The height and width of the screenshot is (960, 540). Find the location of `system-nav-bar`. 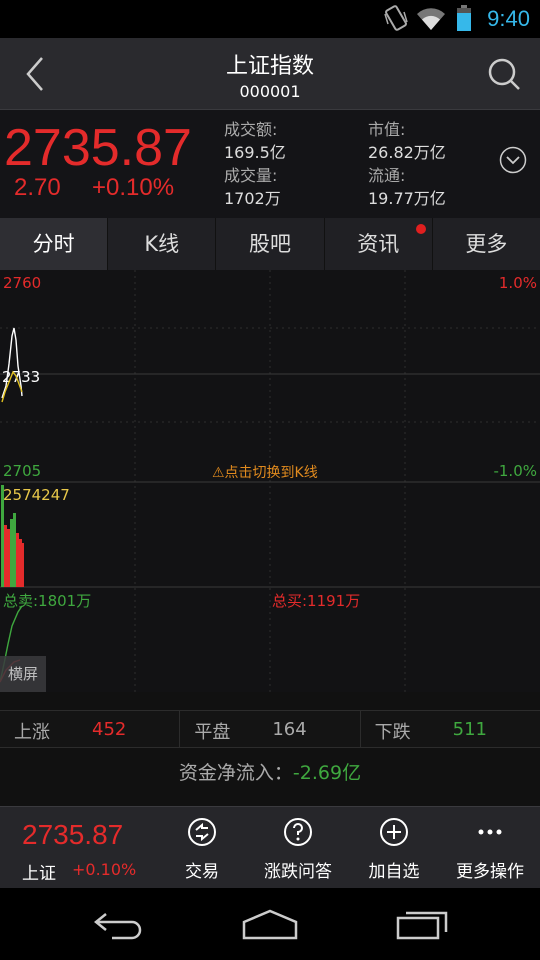

system-nav-bar is located at coordinates (270, 924).